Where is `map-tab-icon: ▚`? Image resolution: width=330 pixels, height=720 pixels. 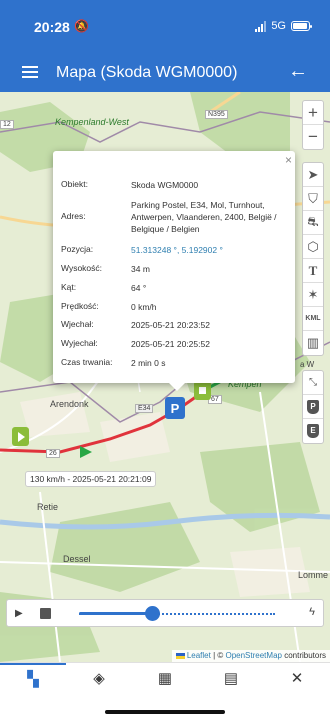 map-tab-icon: ▚ is located at coordinates (33, 678).